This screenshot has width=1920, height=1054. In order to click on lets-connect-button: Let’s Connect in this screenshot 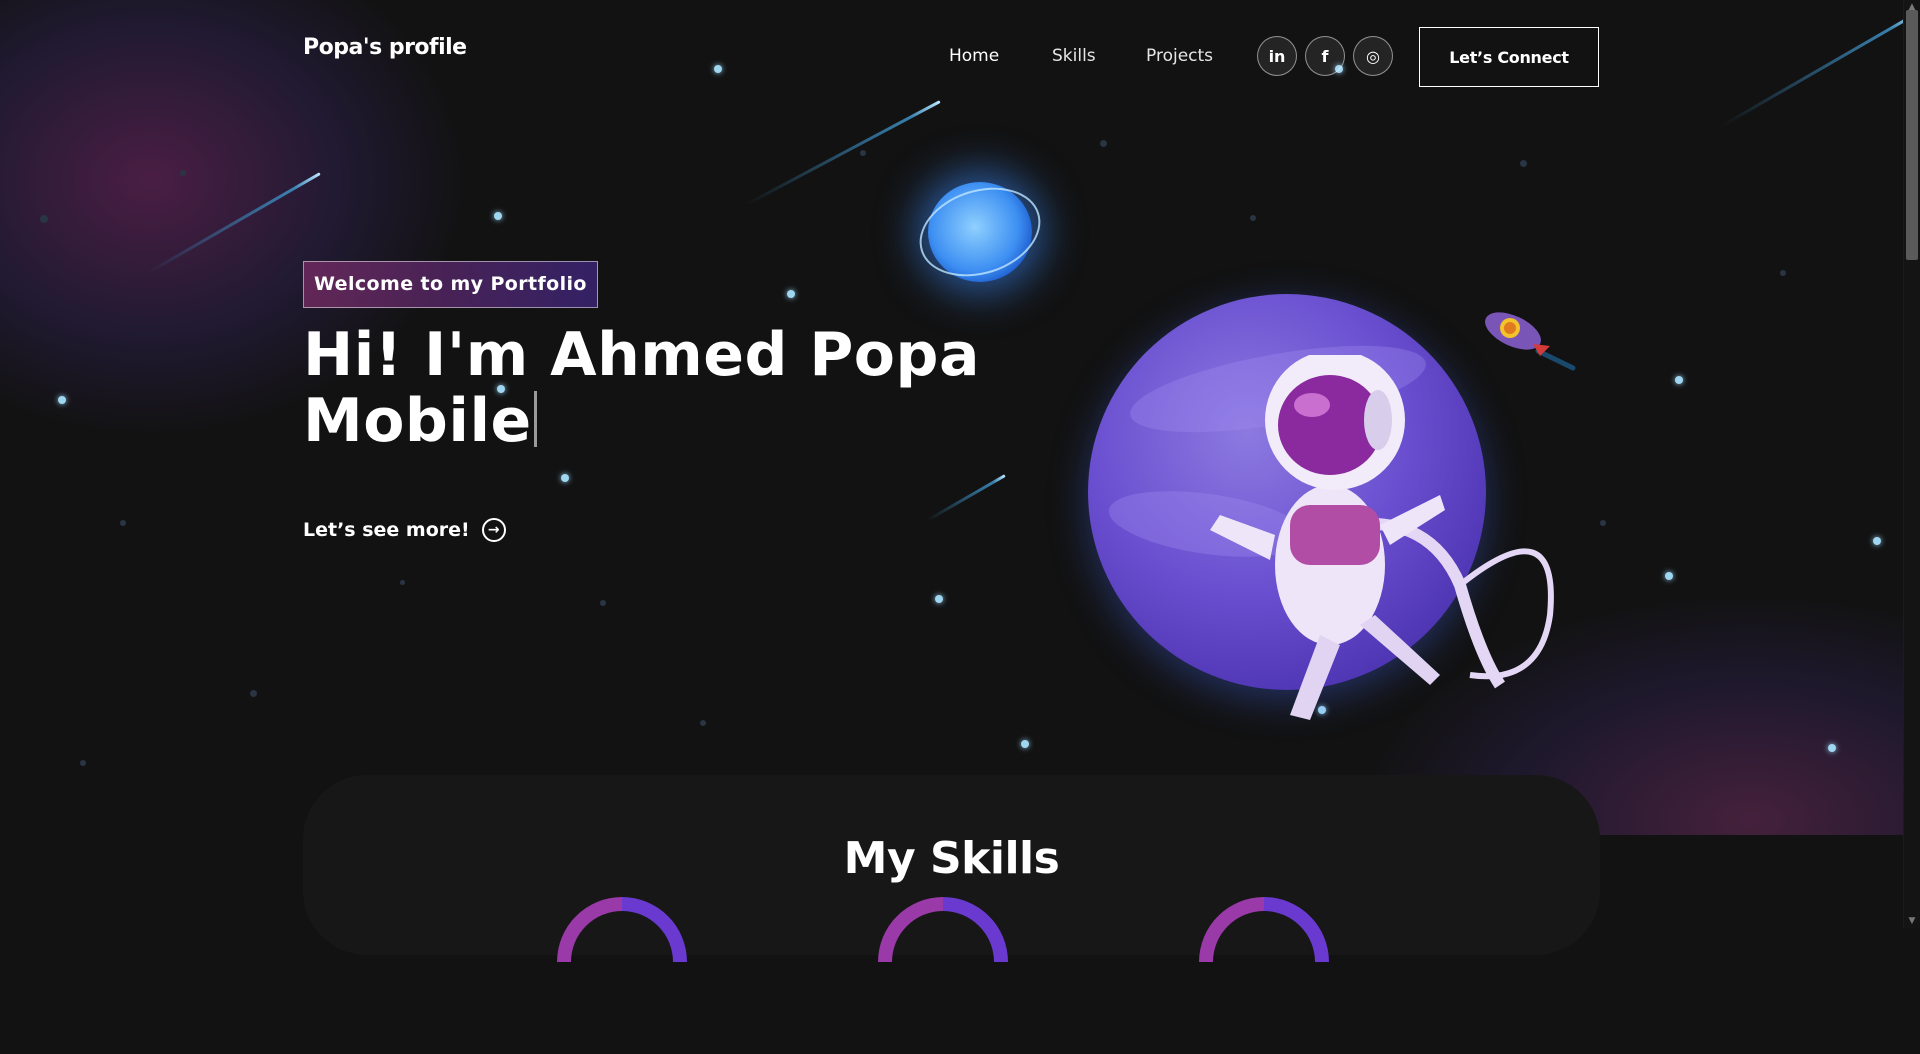, I will do `click(1509, 57)`.